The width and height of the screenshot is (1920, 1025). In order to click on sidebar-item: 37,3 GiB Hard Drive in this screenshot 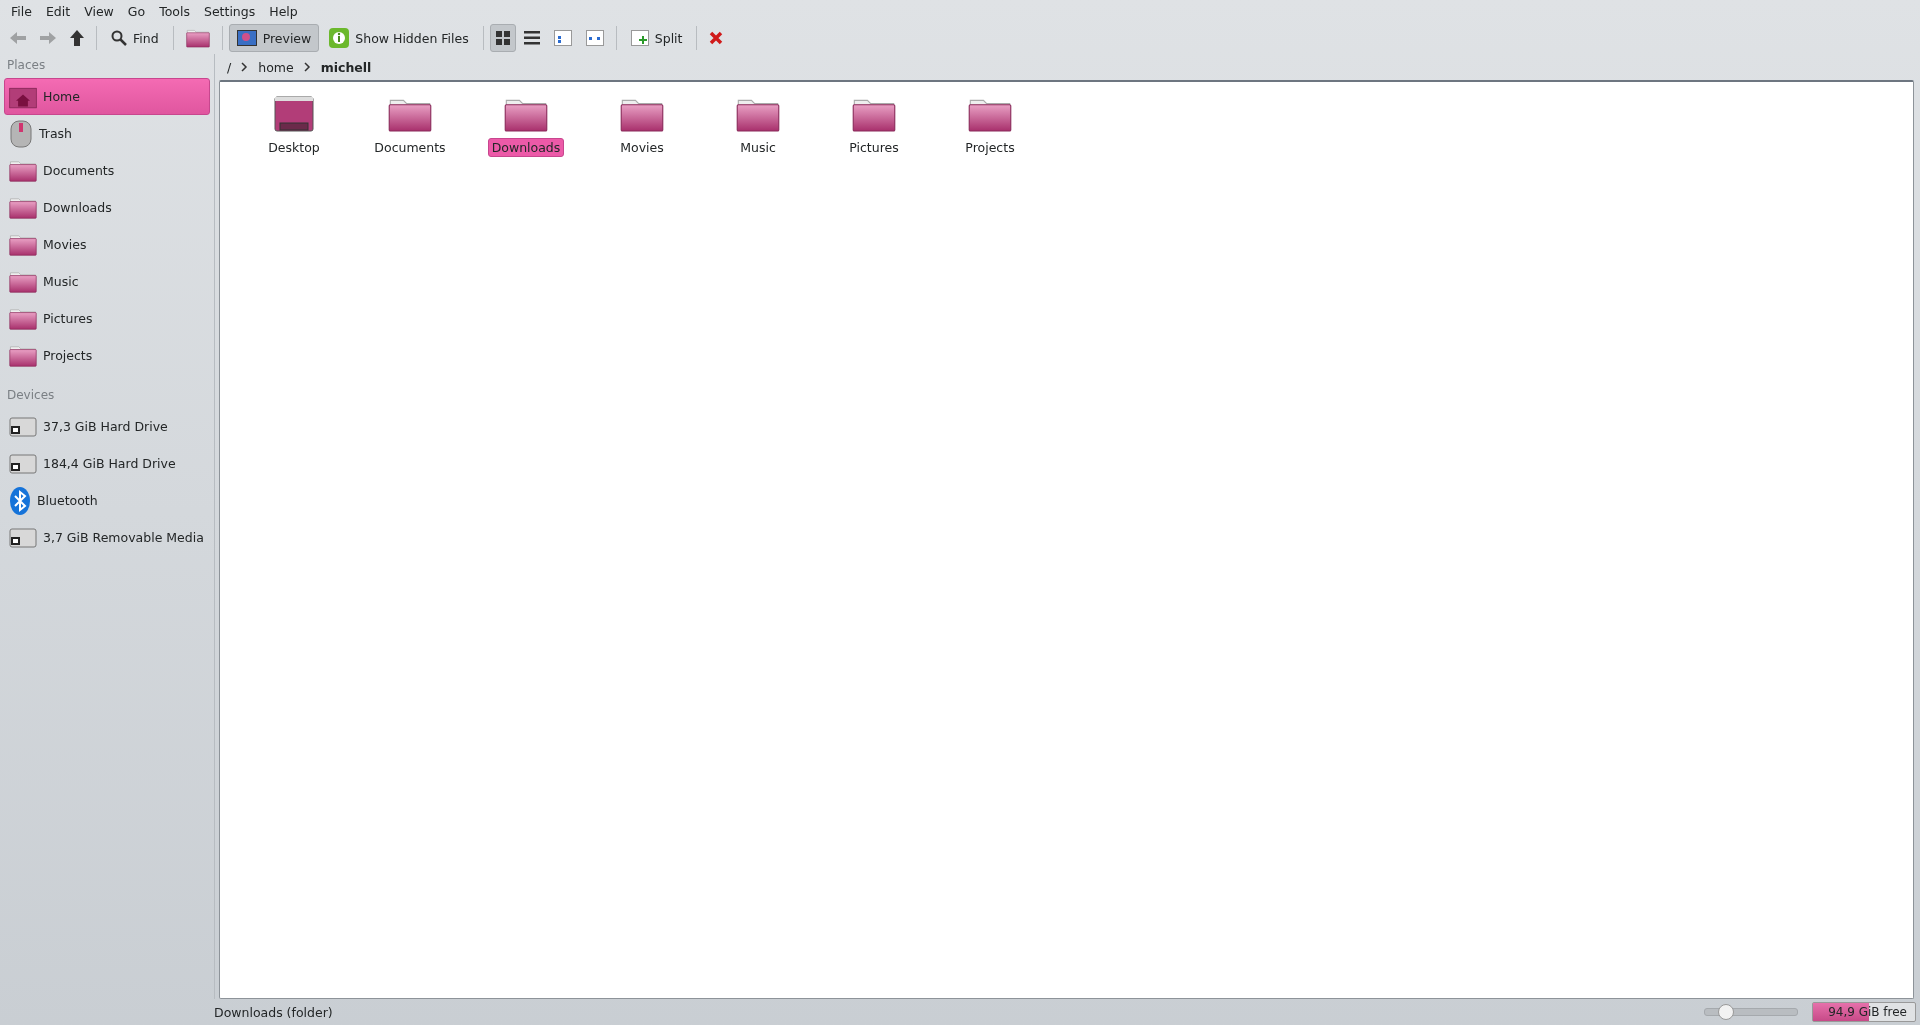, I will do `click(107, 426)`.